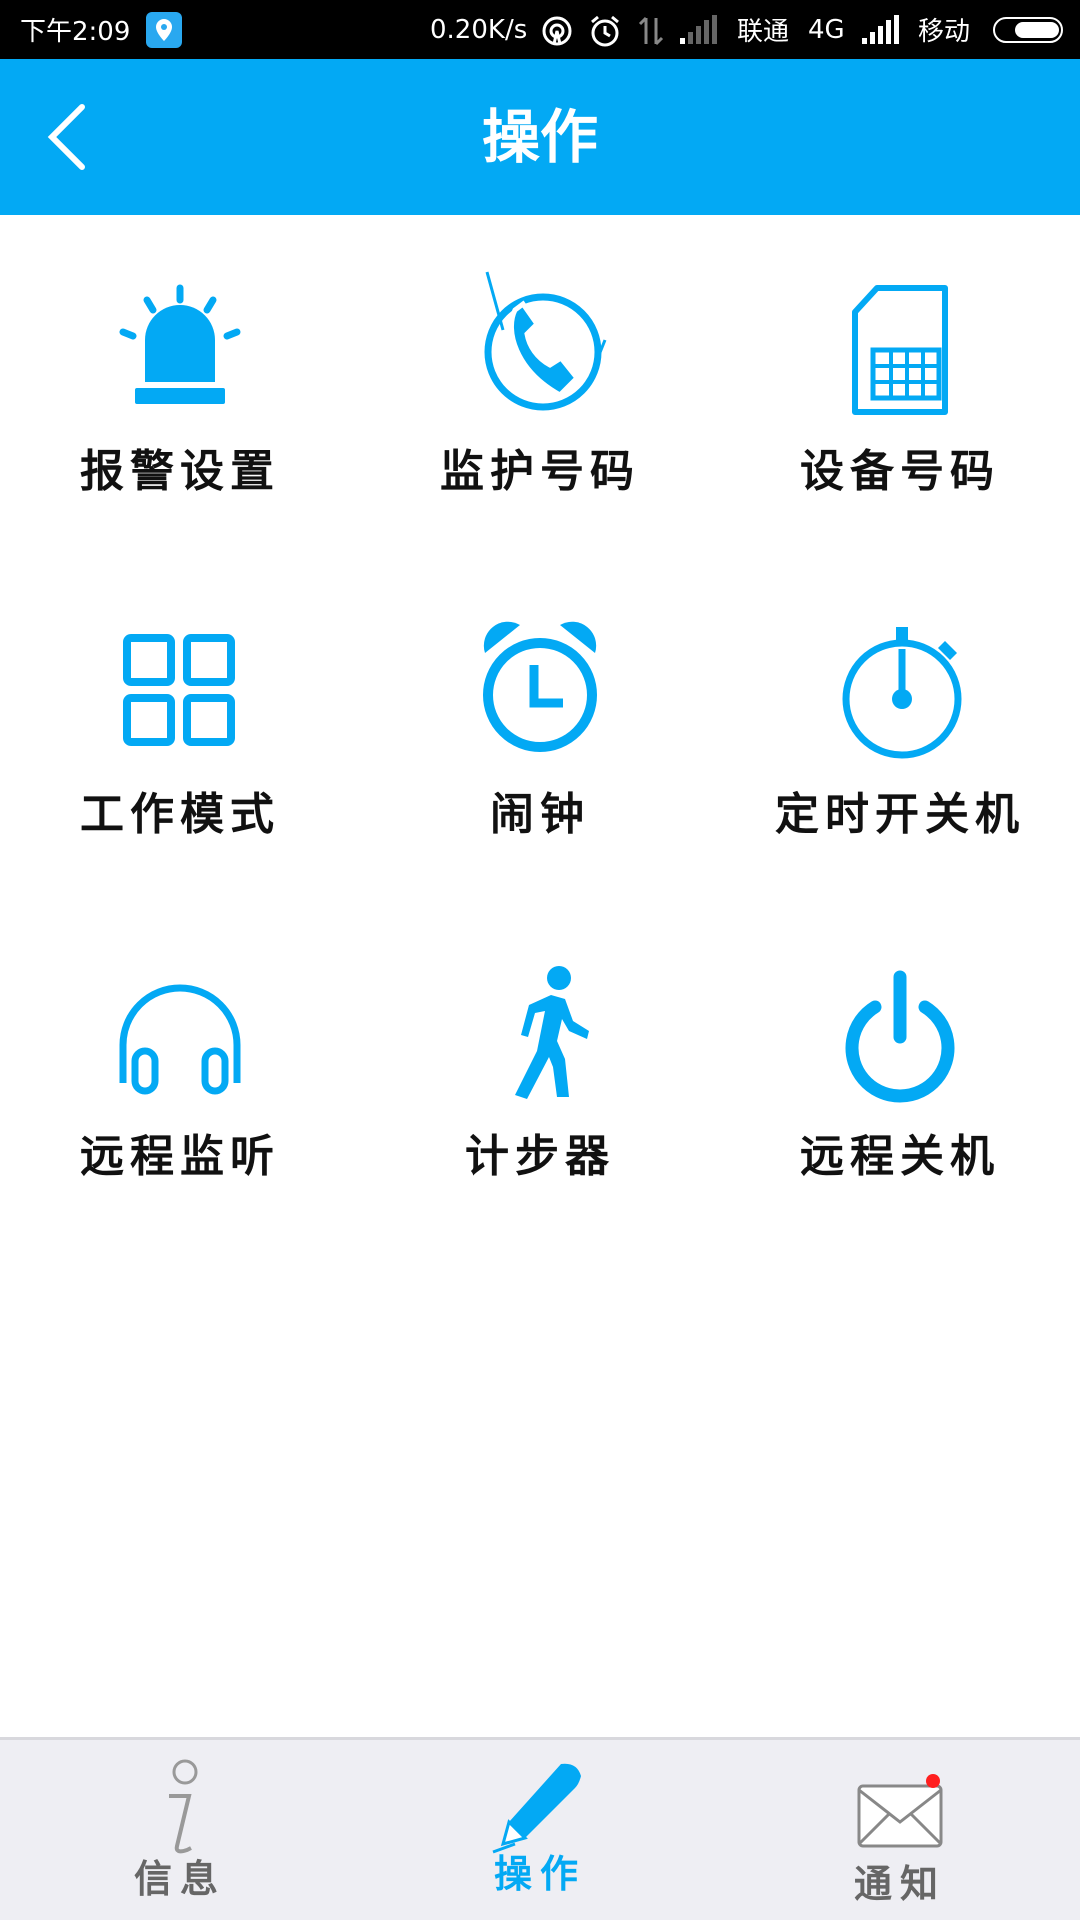  What do you see at coordinates (900, 1156) in the screenshot?
I see `grid-item-label: 远程关机` at bounding box center [900, 1156].